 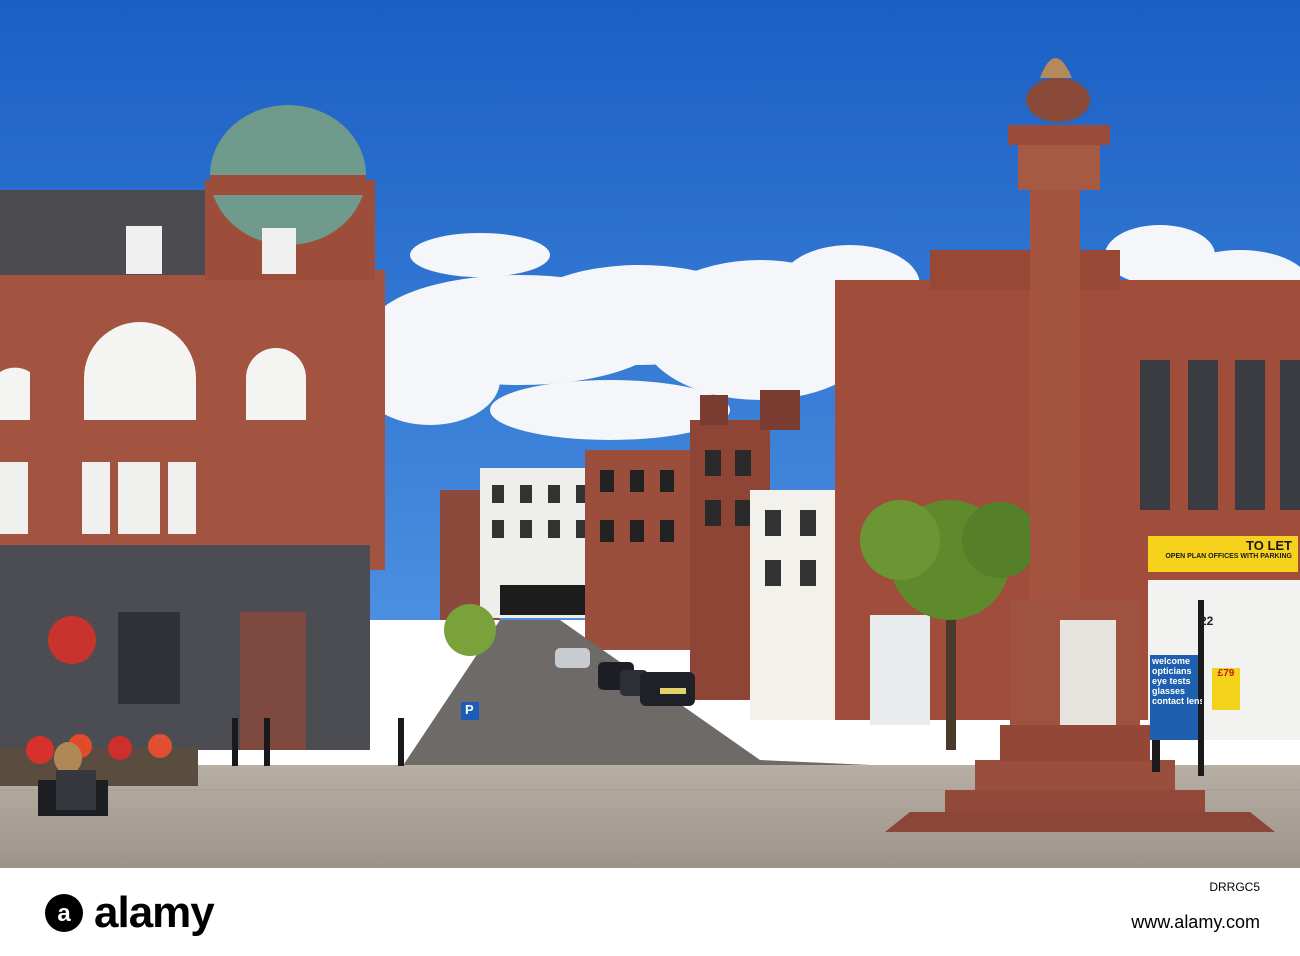 I want to click on glasses-text: glasses, so click(x=1169, y=691).